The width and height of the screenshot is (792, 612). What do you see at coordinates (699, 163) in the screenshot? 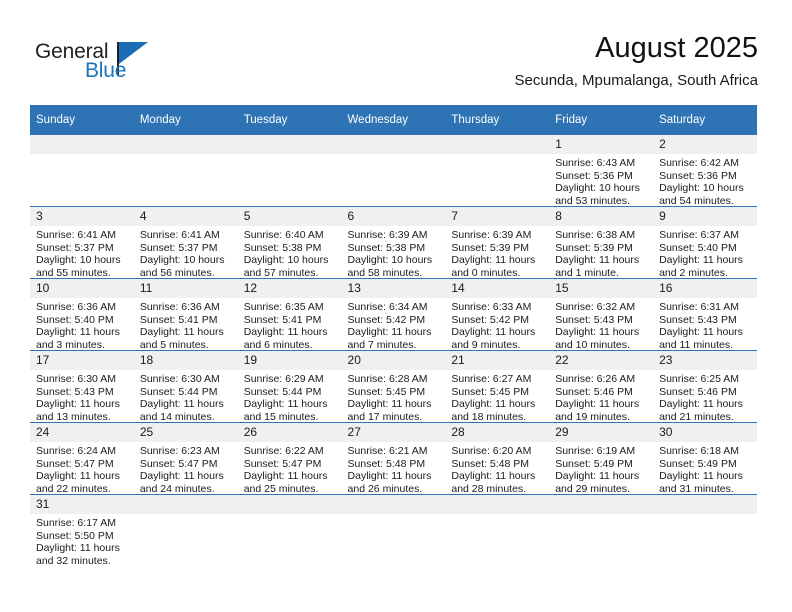
I see `sunrise-text: Sunrise: 6:42 AM` at bounding box center [699, 163].